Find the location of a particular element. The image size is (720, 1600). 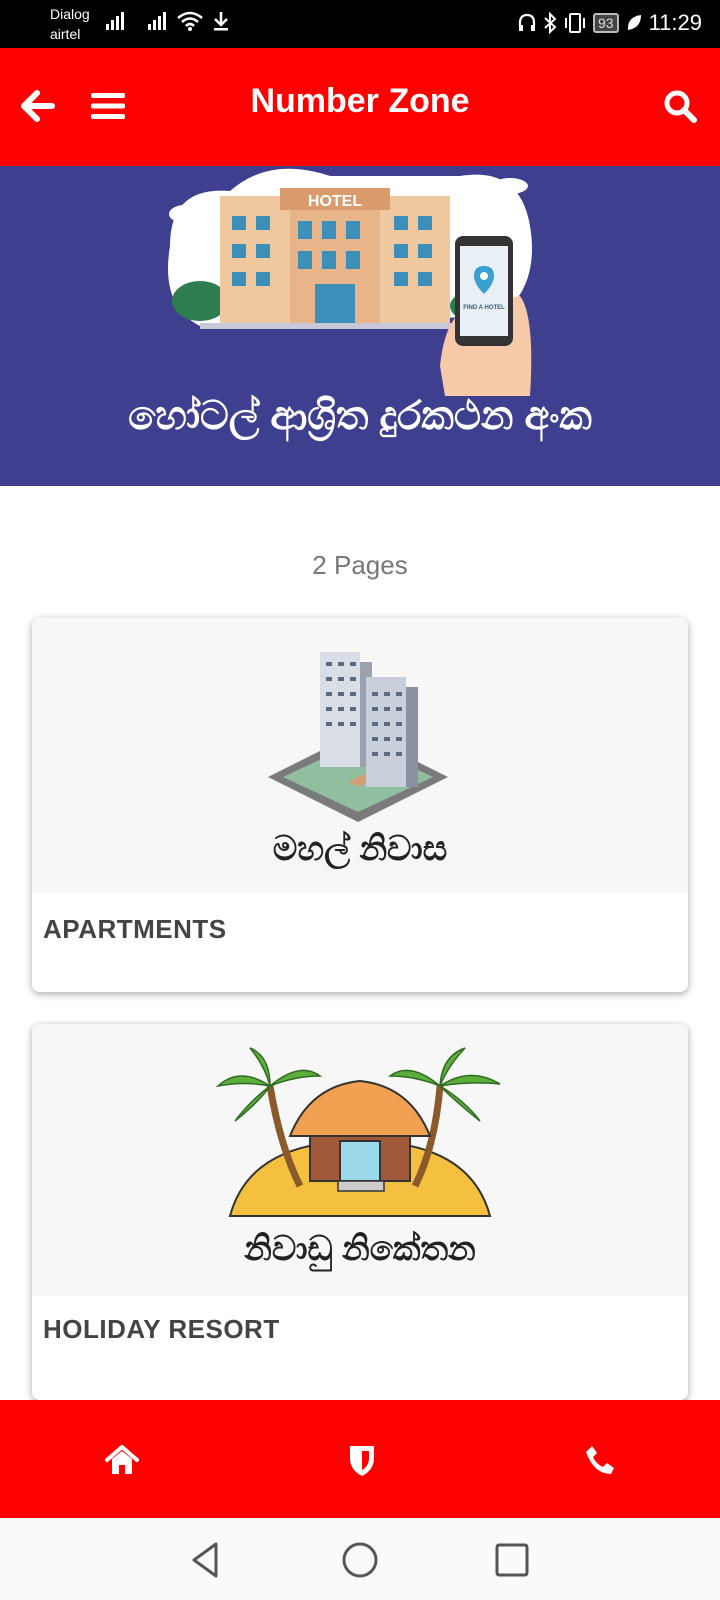

banner-caption: හෝටල් ආශ්‍රිත දුරකථන අංක is located at coordinates (360, 416).